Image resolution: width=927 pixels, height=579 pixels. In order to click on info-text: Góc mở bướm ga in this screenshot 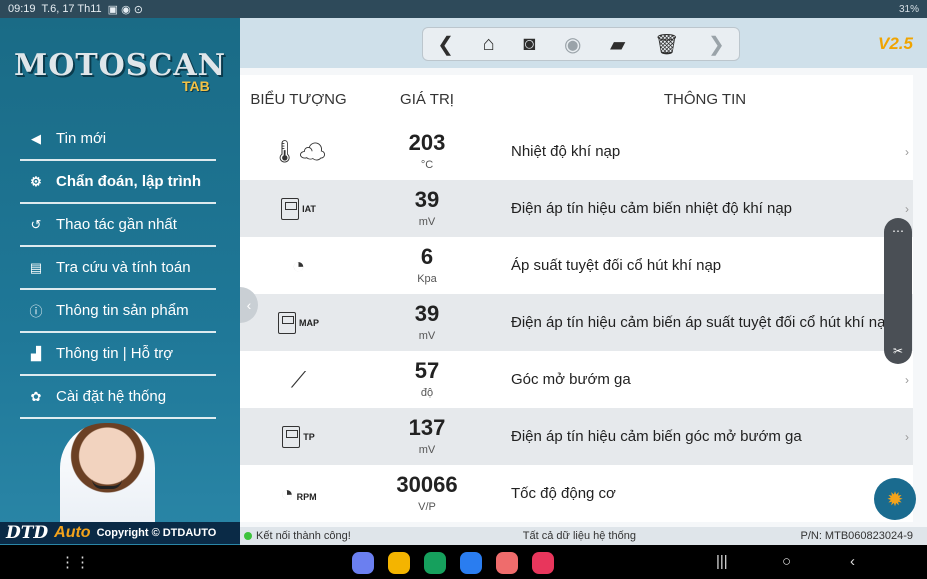, I will do `click(571, 379)`.